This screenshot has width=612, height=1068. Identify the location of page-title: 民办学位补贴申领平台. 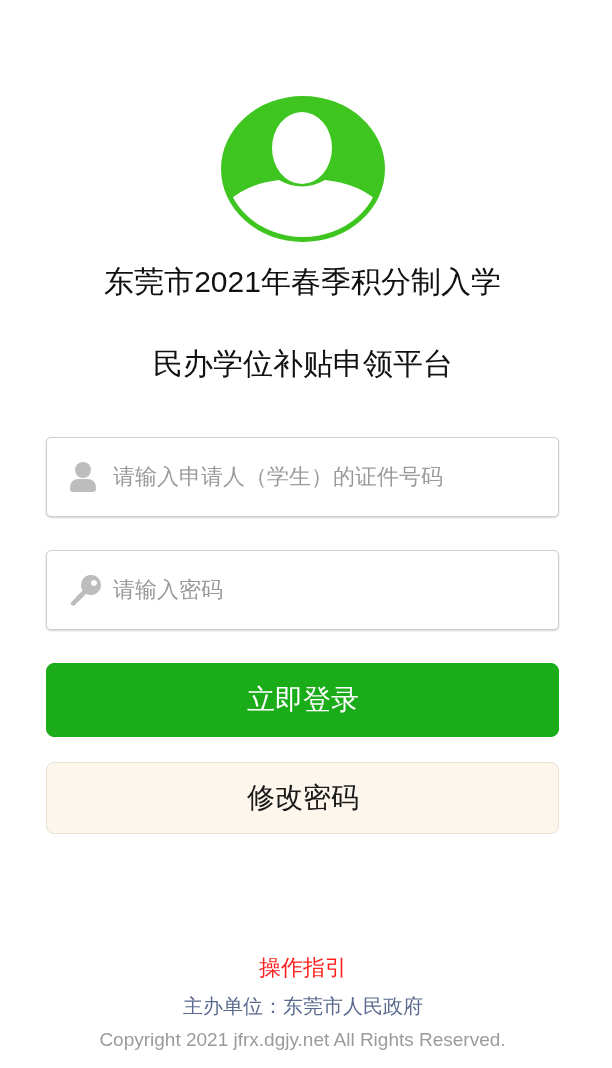
(302, 364).